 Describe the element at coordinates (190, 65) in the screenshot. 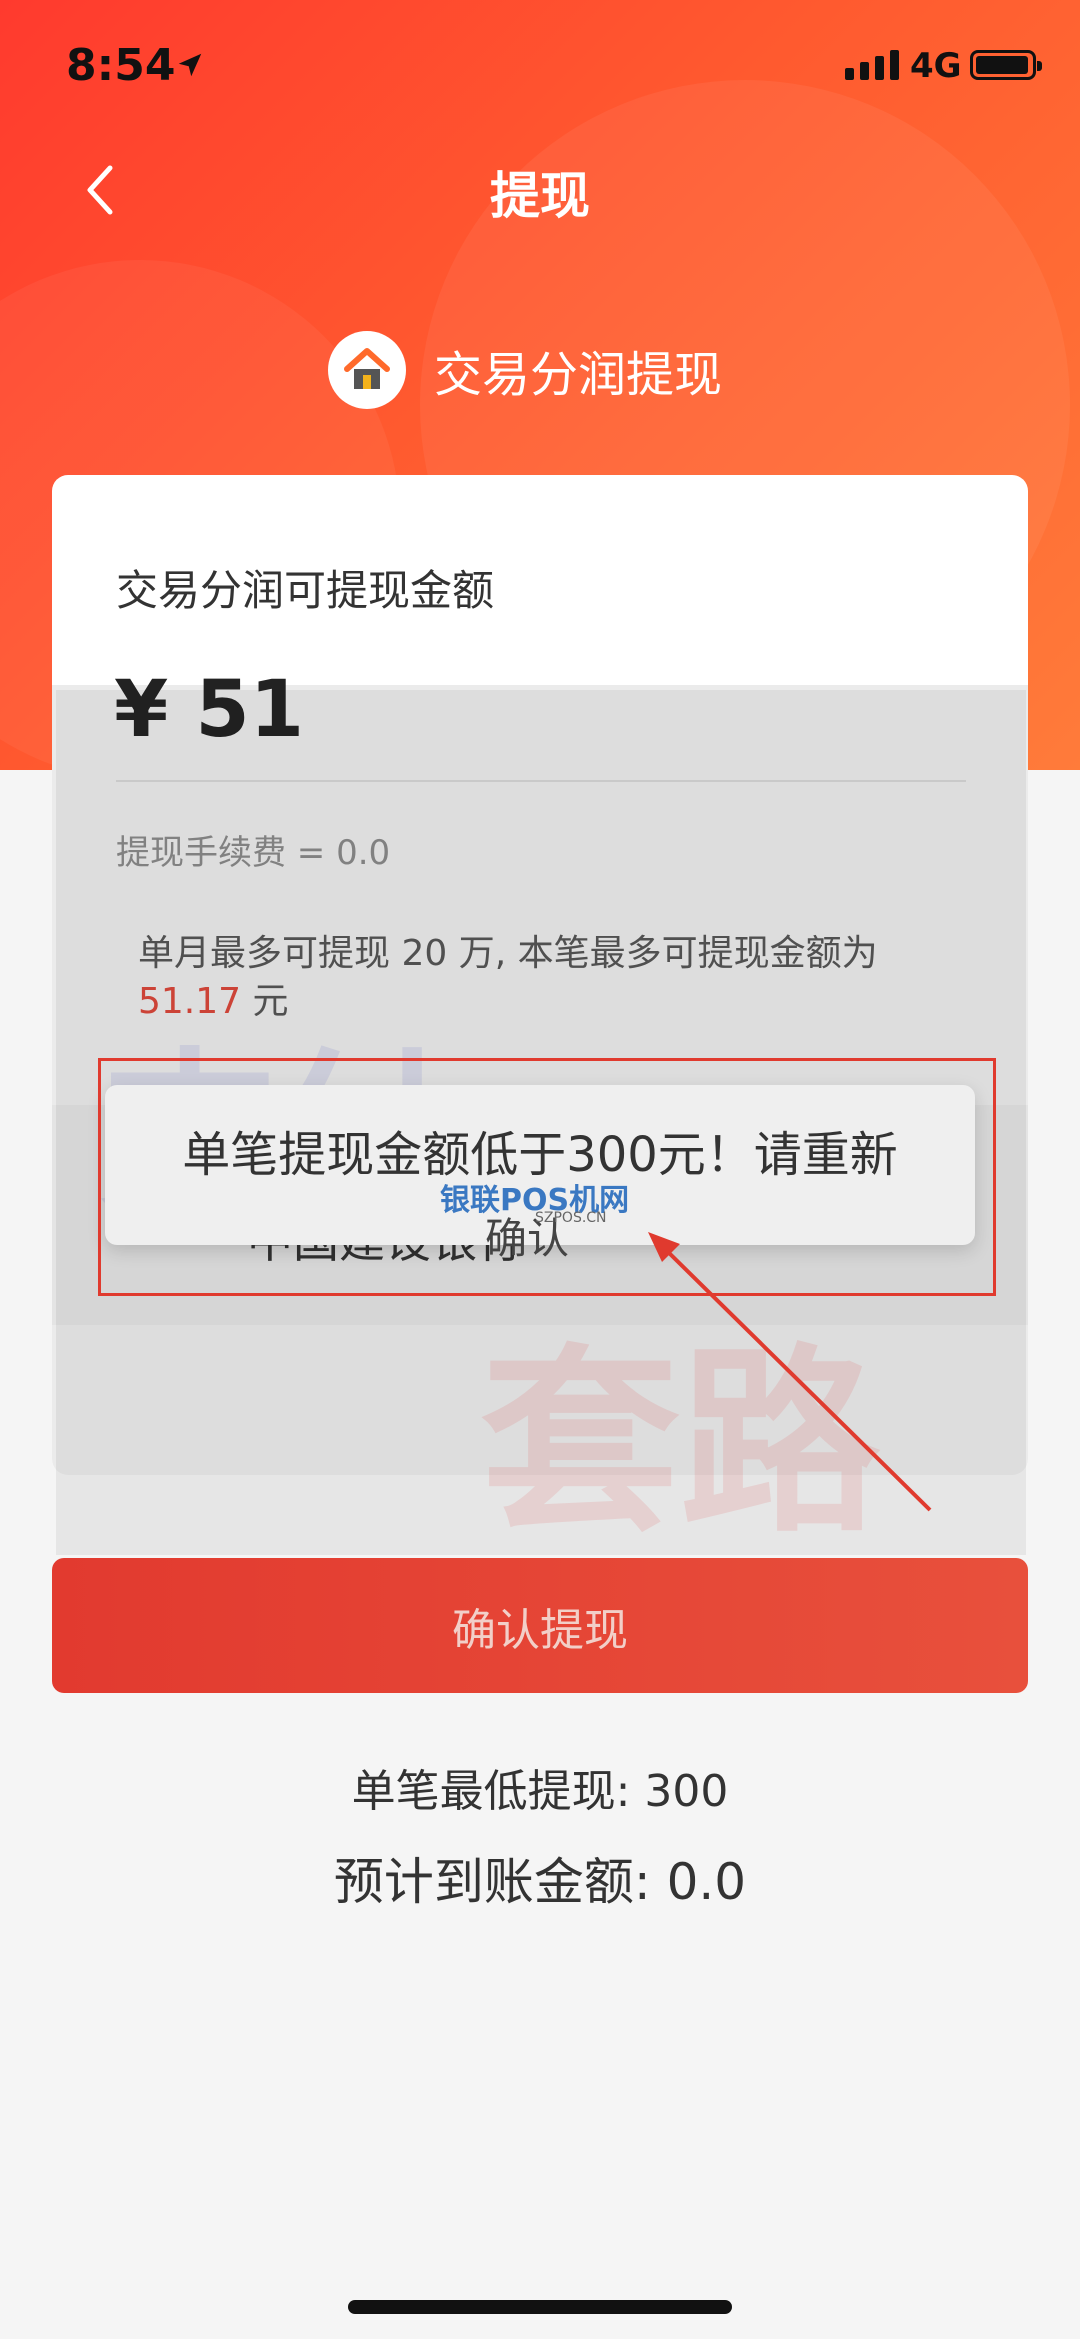

I see `location-arrow-icon` at that location.